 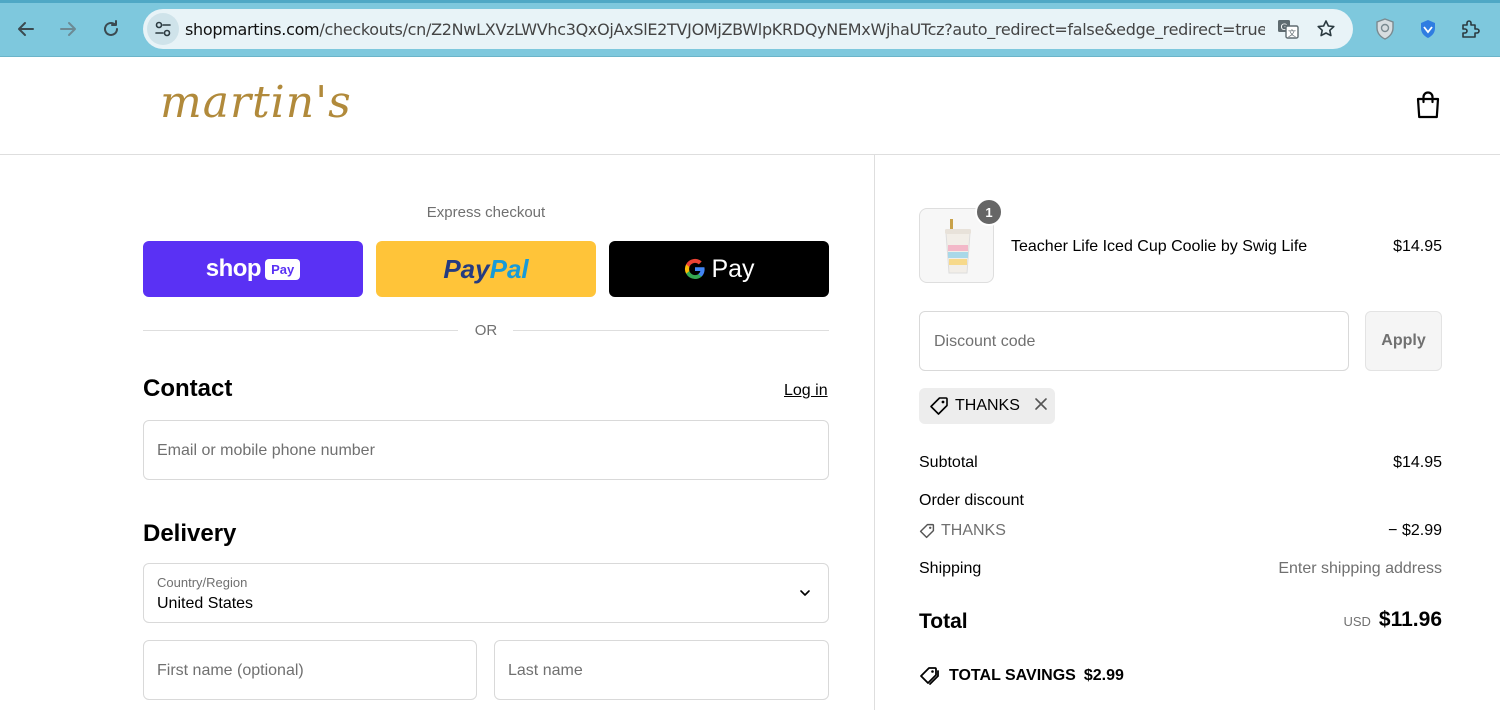 What do you see at coordinates (695, 269) in the screenshot?
I see `google-g-icon` at bounding box center [695, 269].